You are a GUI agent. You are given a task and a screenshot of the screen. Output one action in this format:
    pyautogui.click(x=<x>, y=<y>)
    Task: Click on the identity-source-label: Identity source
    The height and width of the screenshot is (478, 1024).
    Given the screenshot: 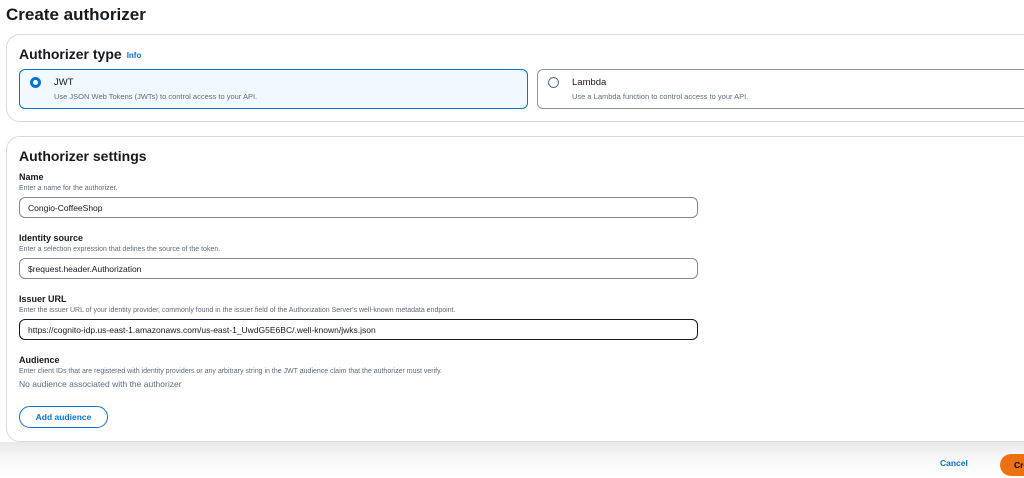 What is the action you would take?
    pyautogui.click(x=51, y=238)
    